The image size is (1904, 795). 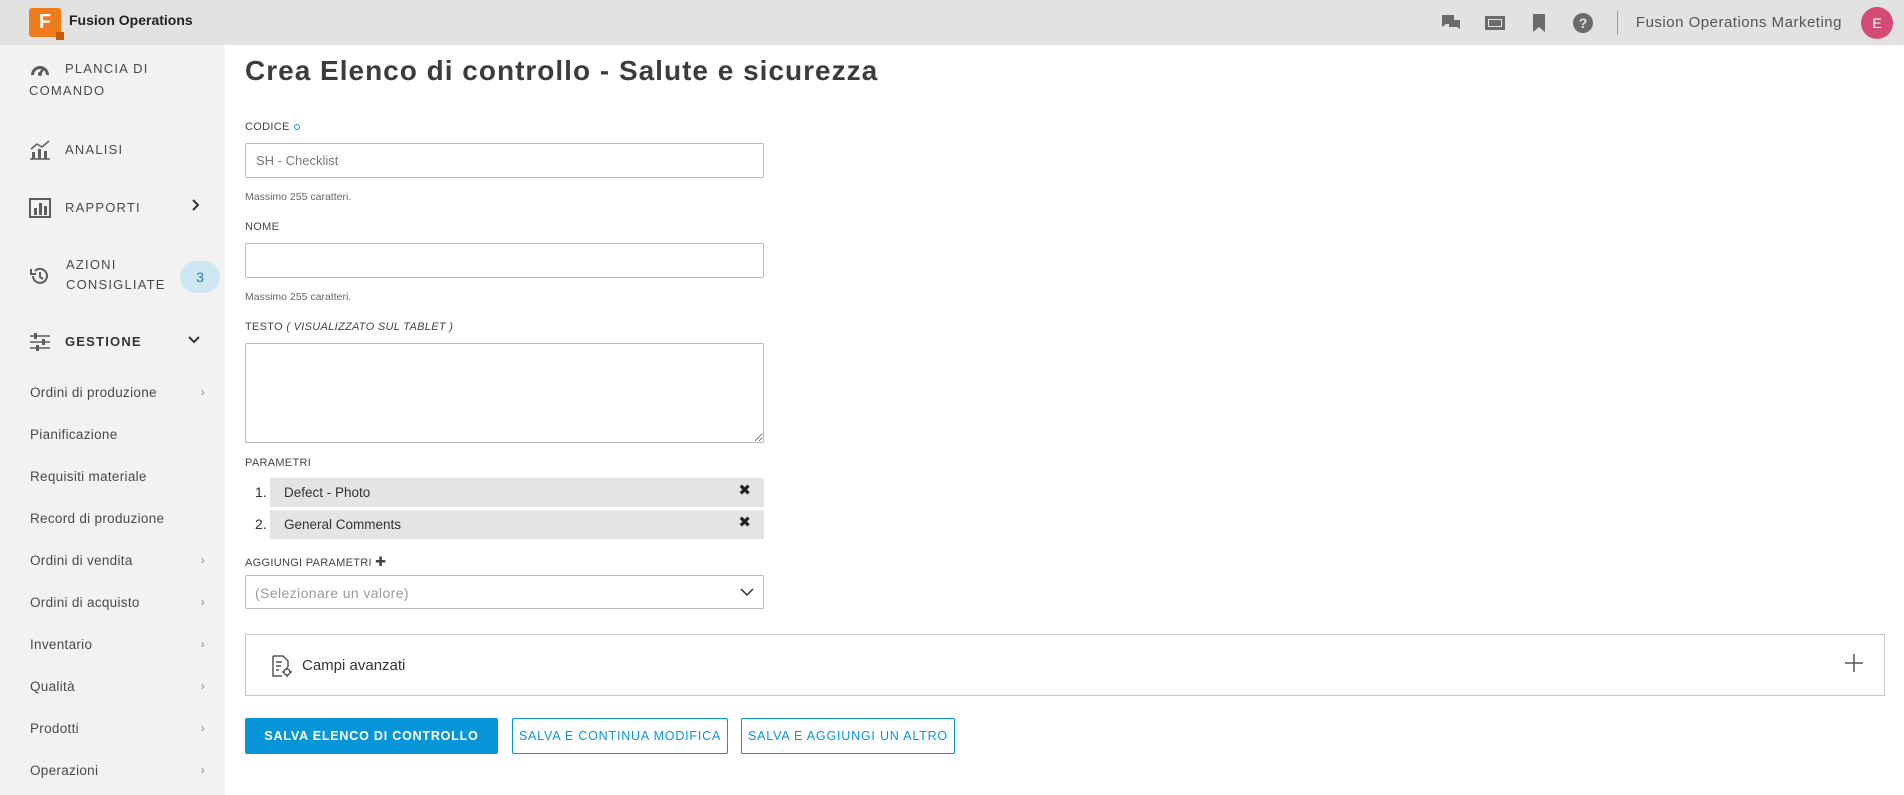 What do you see at coordinates (298, 197) in the screenshot?
I see `code-hint: Massimo 255 caratteri.` at bounding box center [298, 197].